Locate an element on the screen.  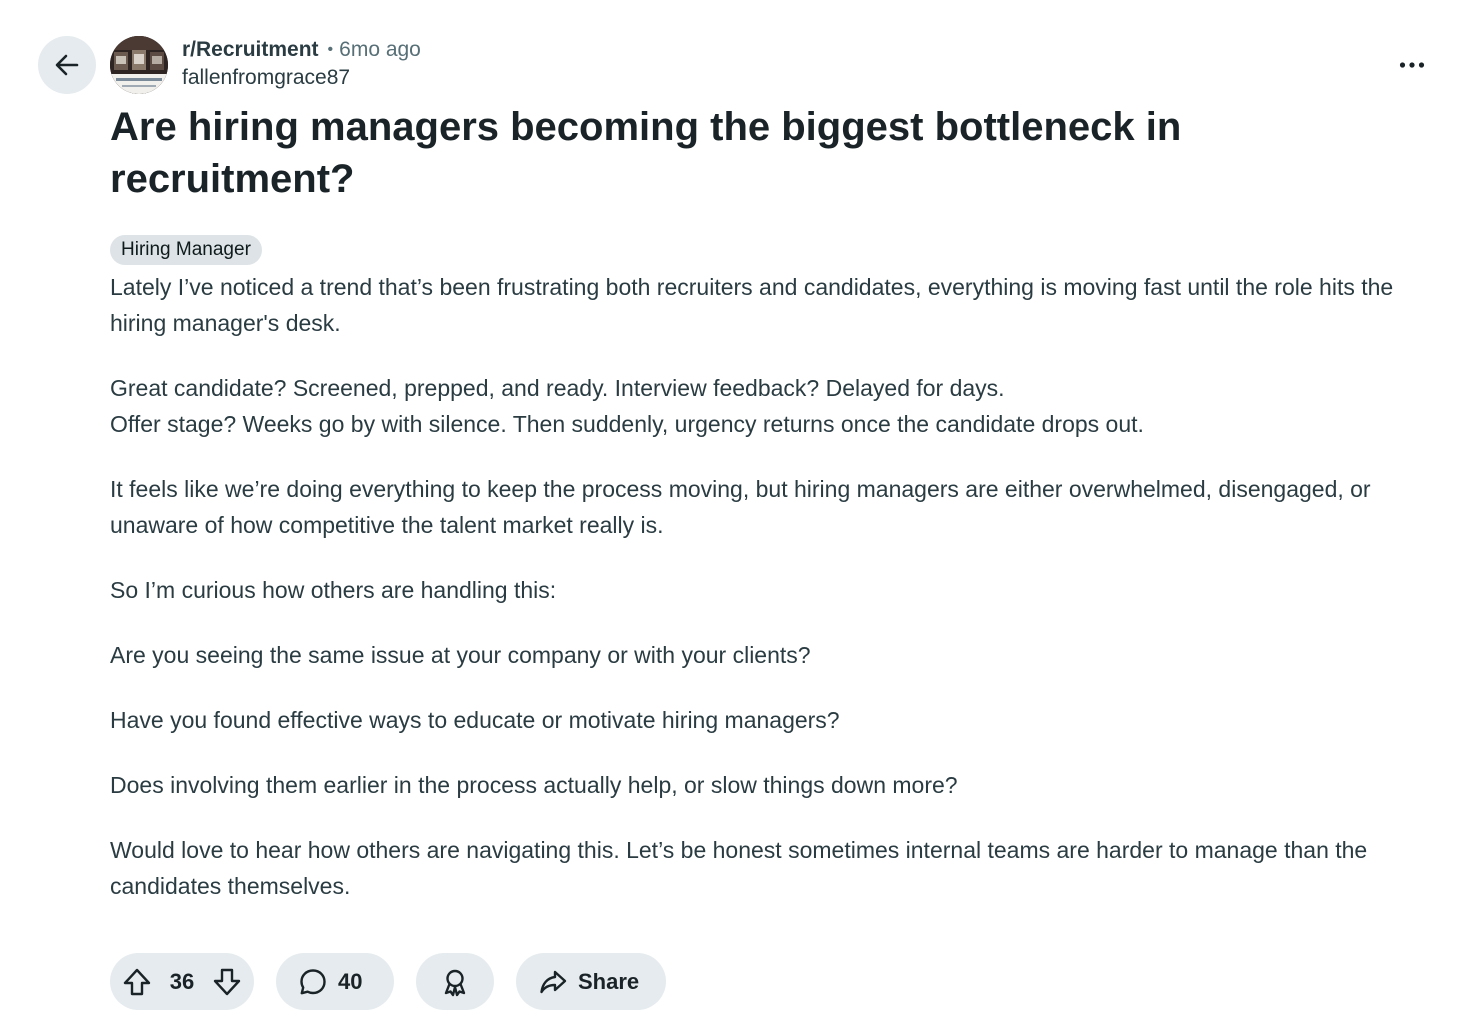
subreddit-avatar is located at coordinates (139, 65).